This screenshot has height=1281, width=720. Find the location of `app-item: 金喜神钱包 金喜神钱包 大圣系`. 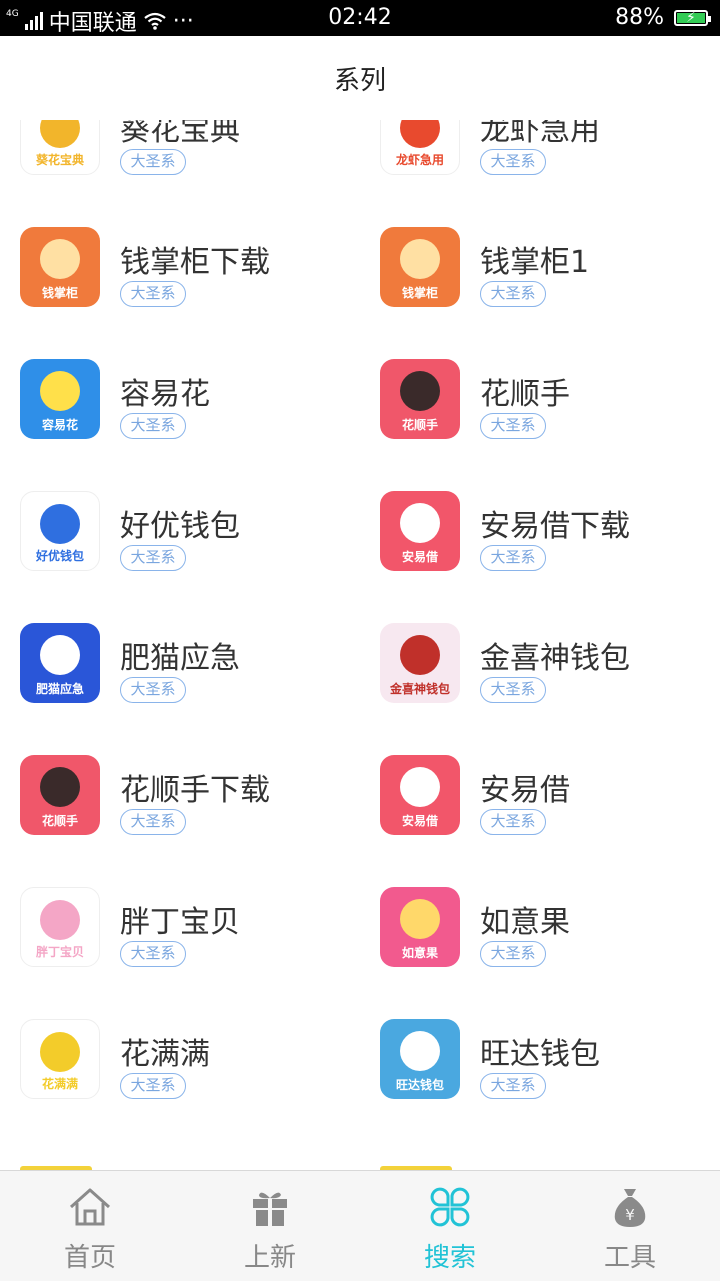

app-item: 金喜神钱包 金喜神钱包 大圣系 is located at coordinates (540, 689).